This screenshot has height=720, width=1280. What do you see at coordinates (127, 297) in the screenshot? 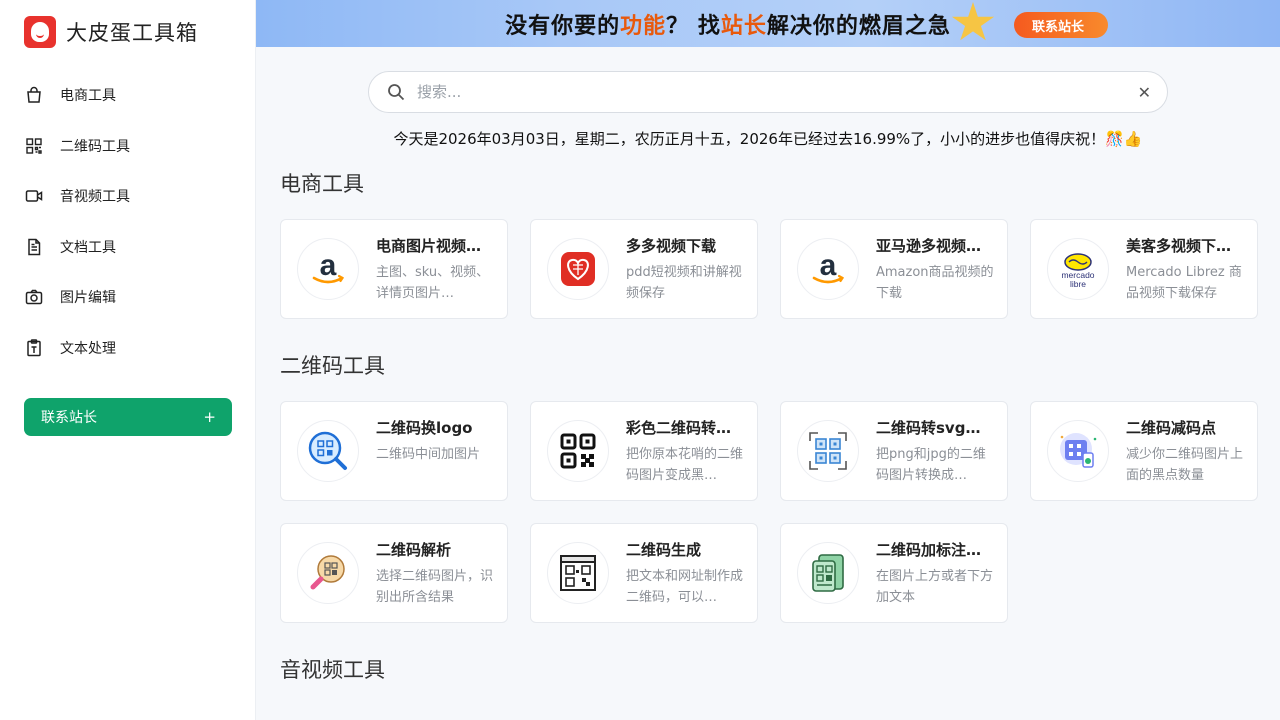
I see `sidebar-item-image-edit: 图片编辑` at bounding box center [127, 297].